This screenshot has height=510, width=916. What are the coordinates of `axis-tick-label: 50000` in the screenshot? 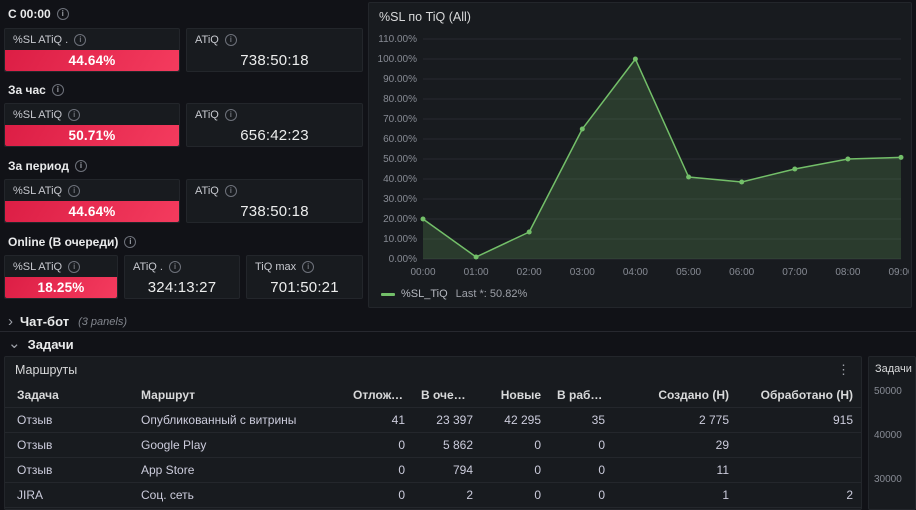 It's located at (888, 391).